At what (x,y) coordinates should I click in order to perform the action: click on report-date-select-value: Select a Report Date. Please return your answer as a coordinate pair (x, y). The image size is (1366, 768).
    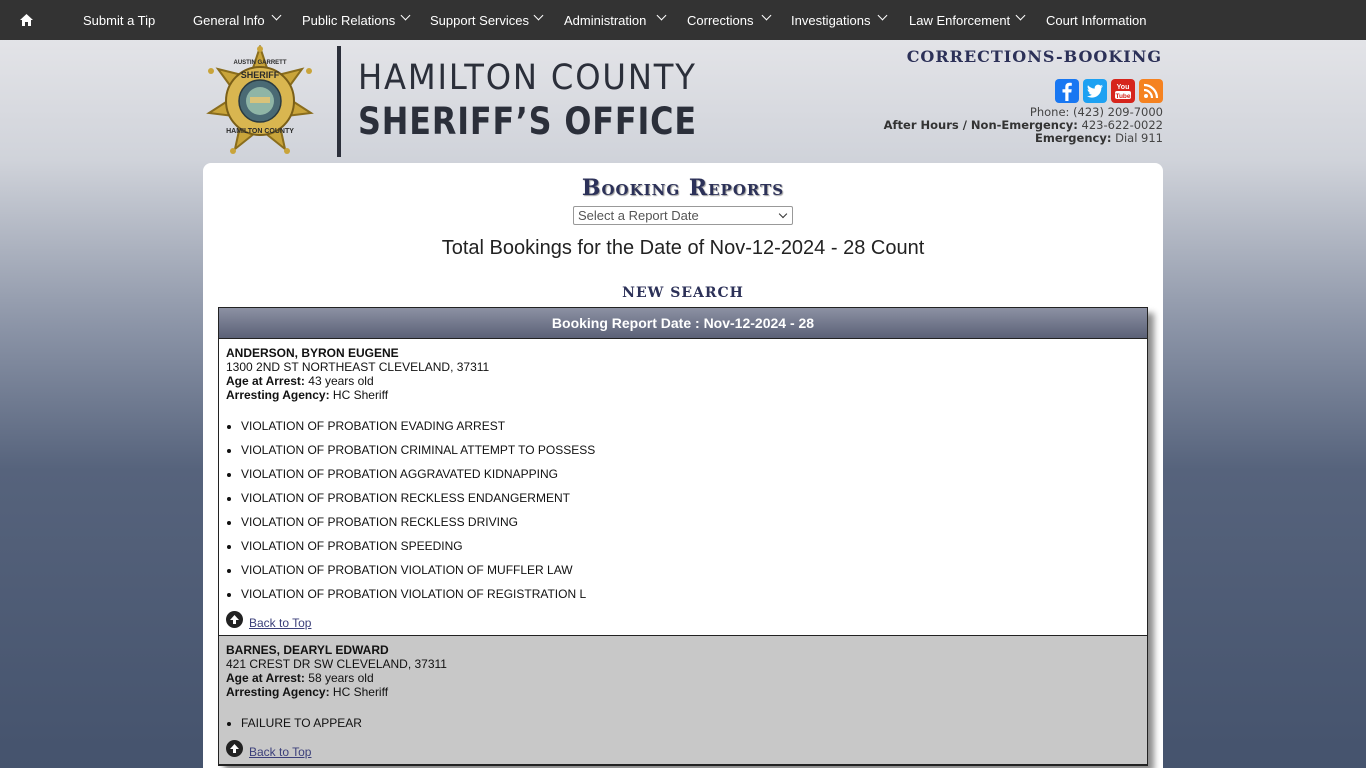
    Looking at the image, I should click on (638, 215).